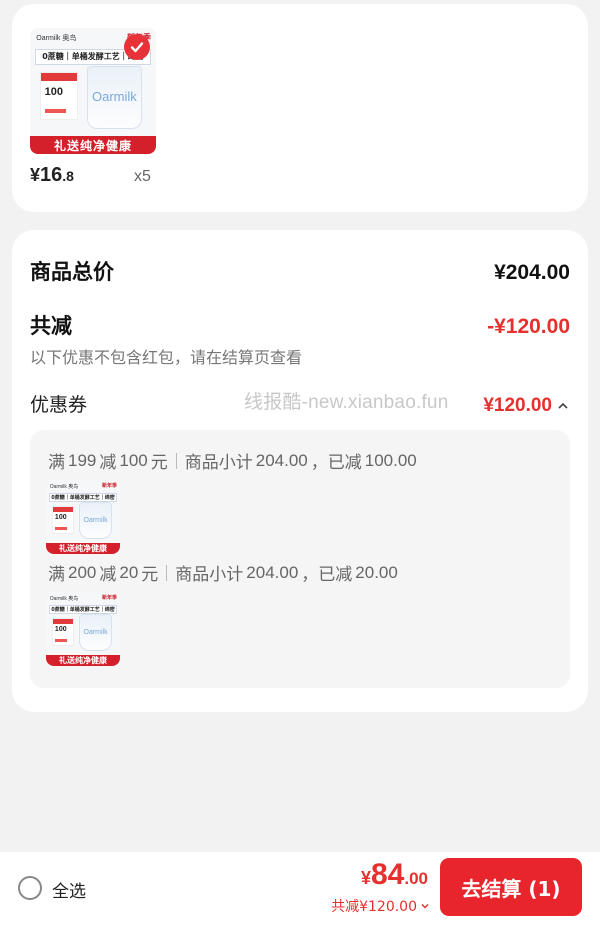 This screenshot has width=600, height=949. Describe the element at coordinates (69, 889) in the screenshot. I see `select-all-label: 全选` at that location.